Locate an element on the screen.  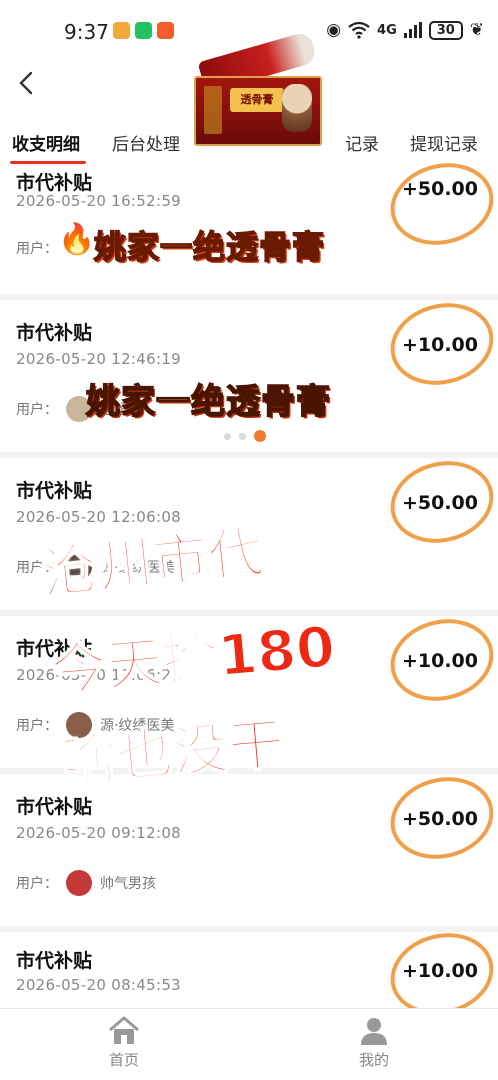
tab-active-indicator is located at coordinates (48, 162).